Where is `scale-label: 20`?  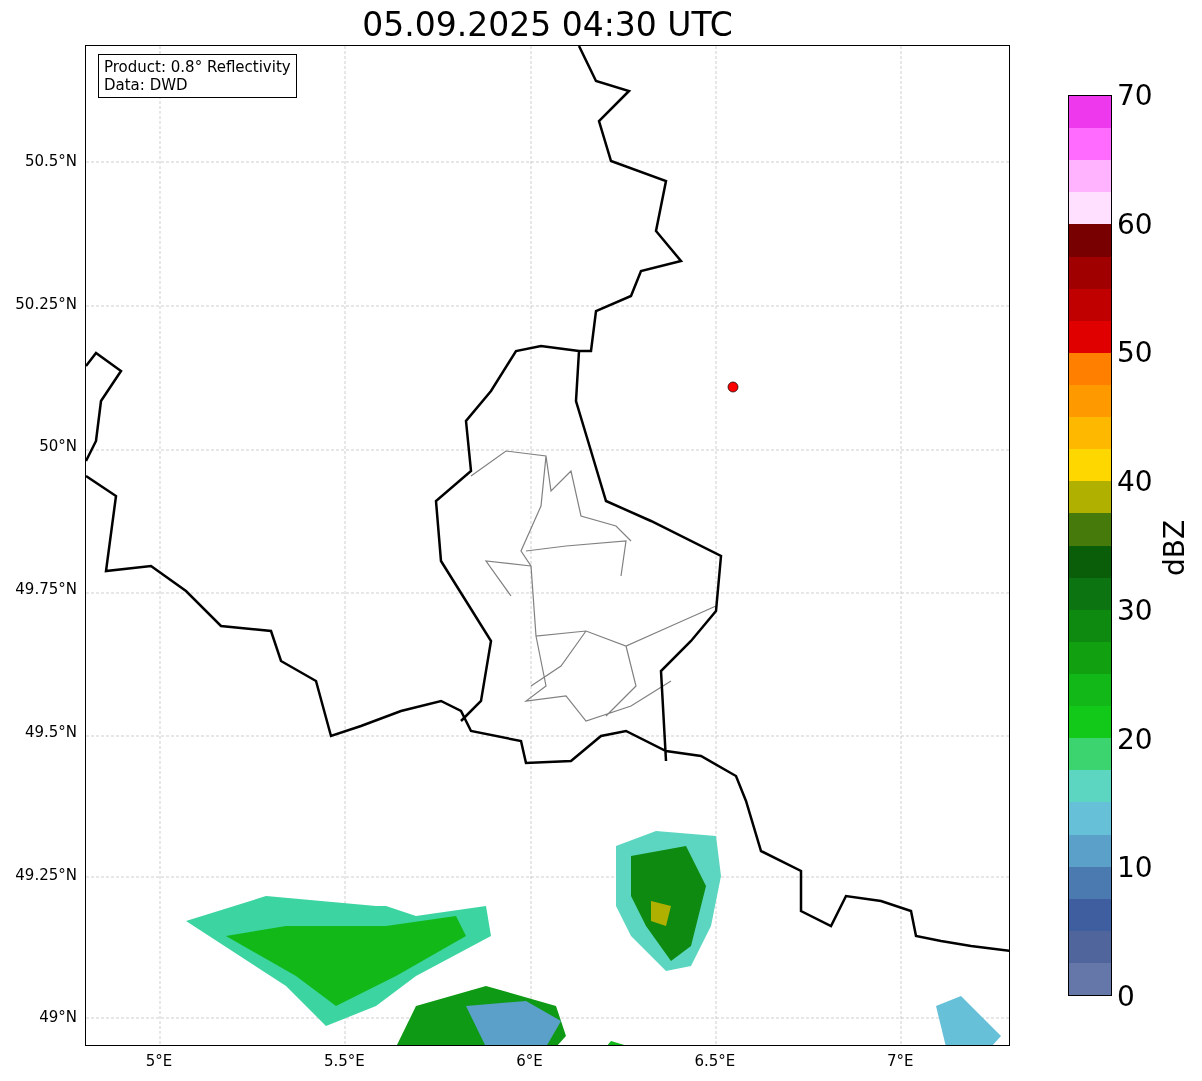 scale-label: 20 is located at coordinates (1135, 739).